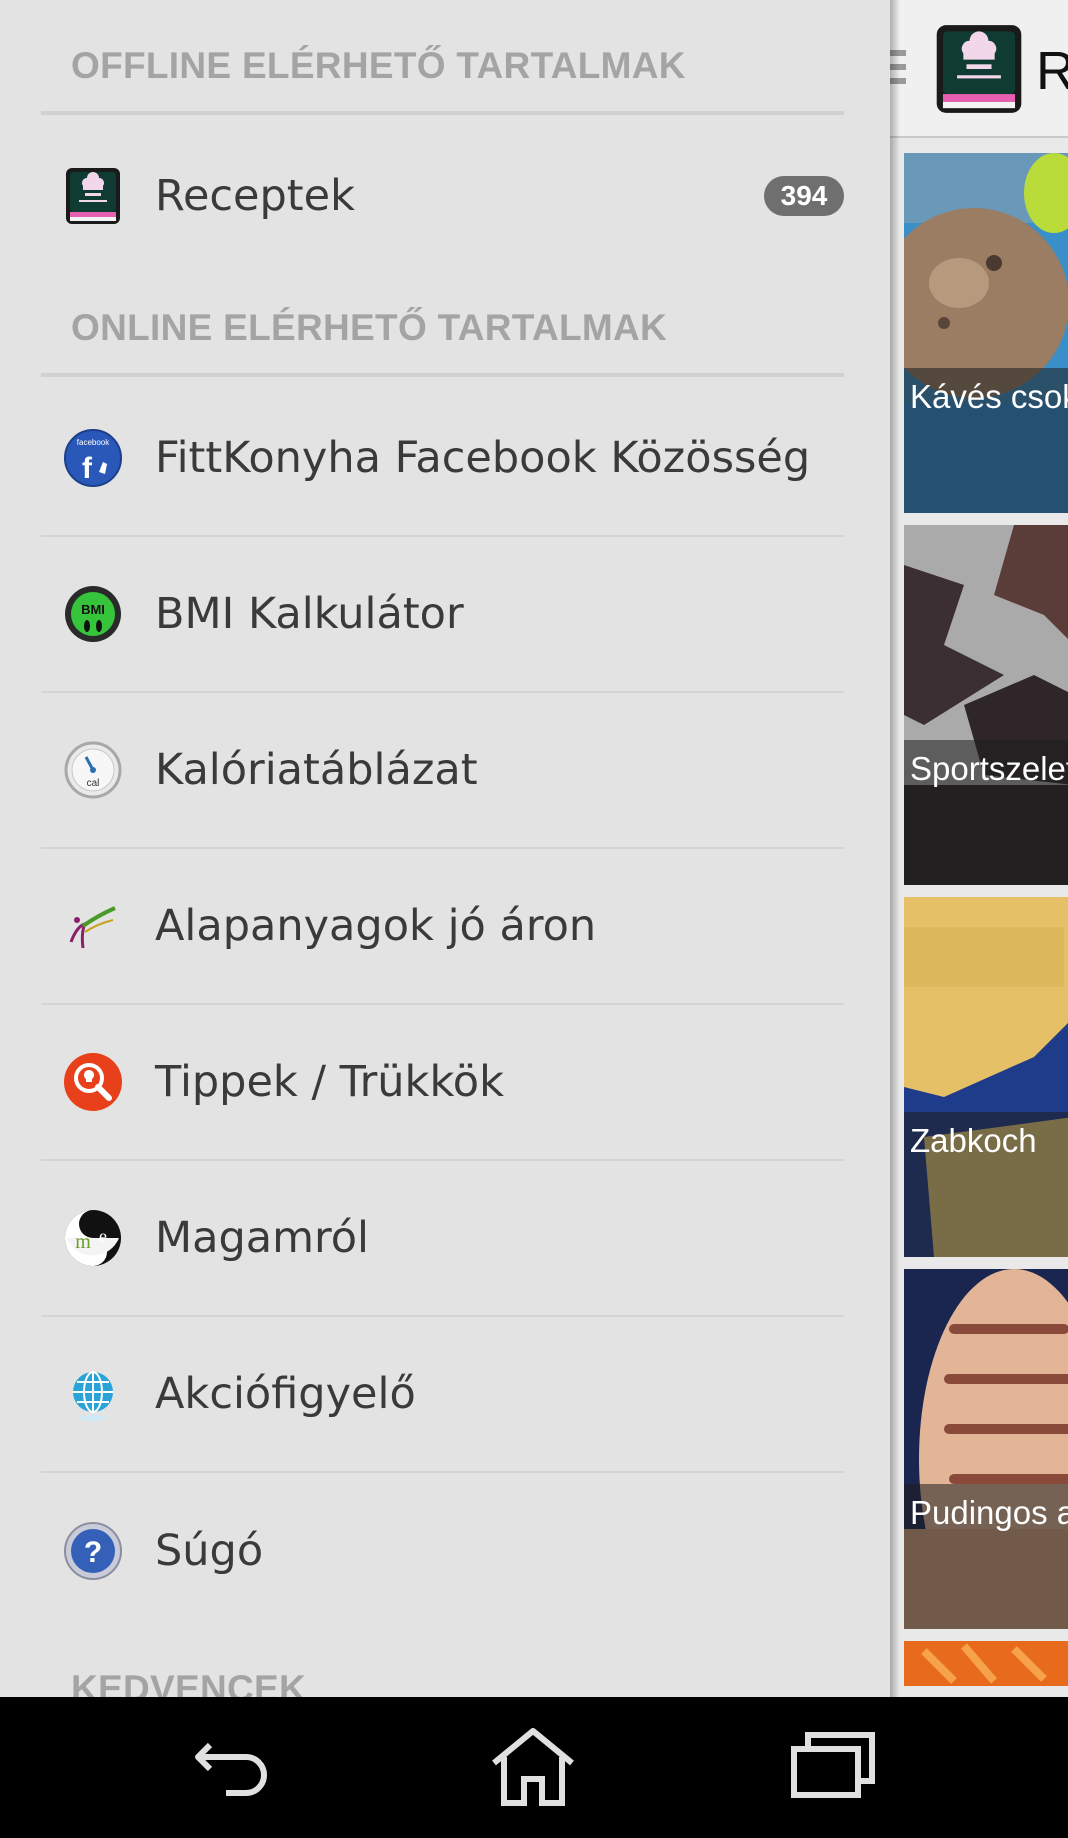  What do you see at coordinates (93, 770) in the screenshot?
I see `calorie-gauge-icon: cal` at bounding box center [93, 770].